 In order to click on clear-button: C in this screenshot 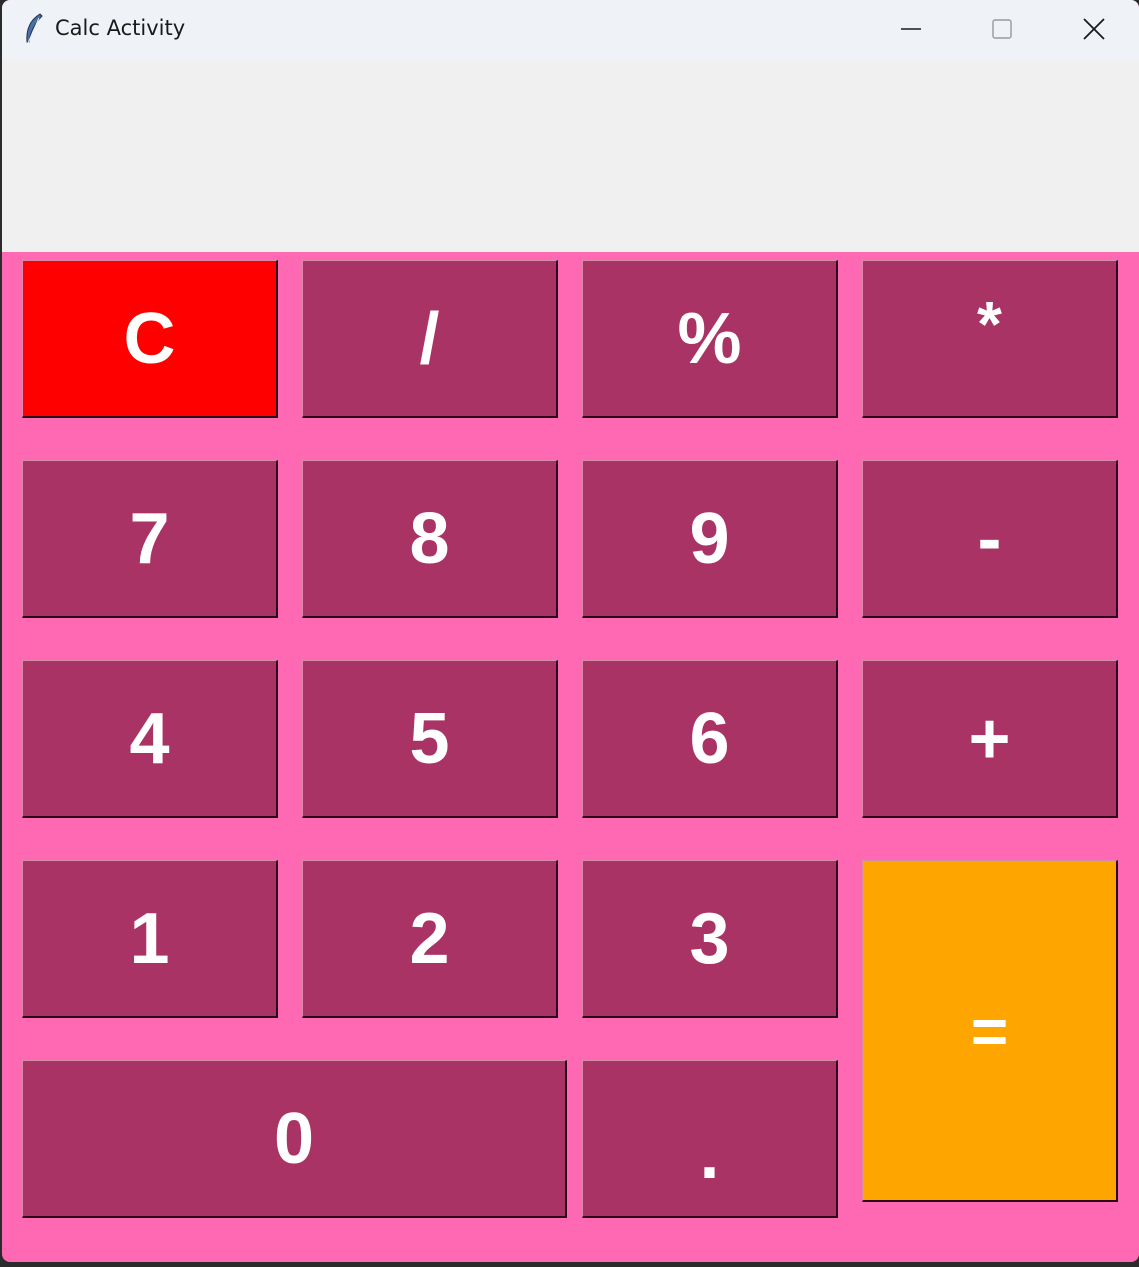, I will do `click(150, 339)`.